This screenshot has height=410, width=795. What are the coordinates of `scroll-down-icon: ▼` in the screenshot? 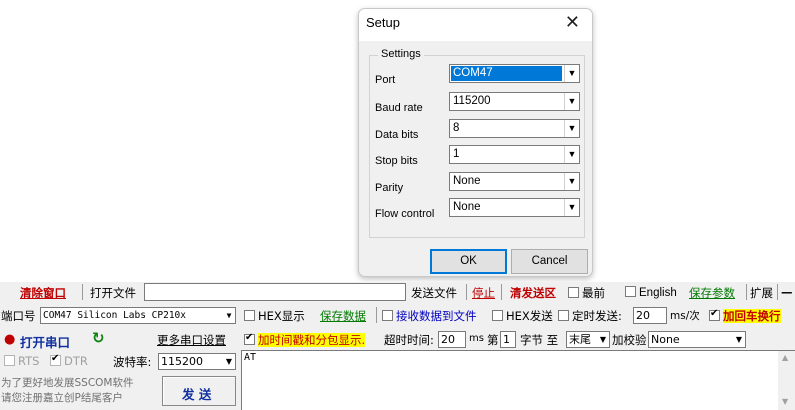 It's located at (785, 401).